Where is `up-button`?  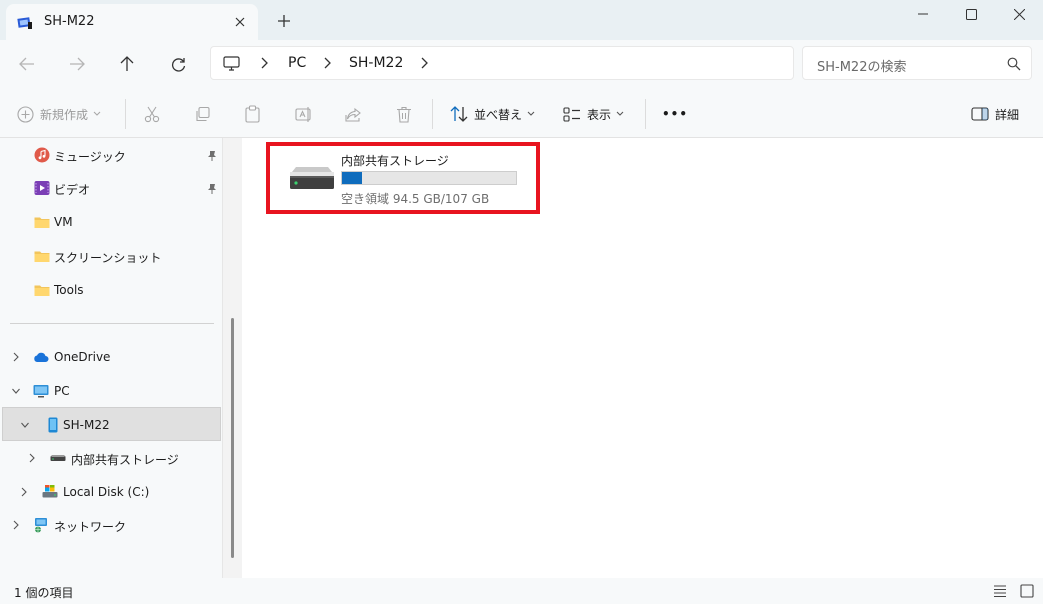 up-button is located at coordinates (127, 64).